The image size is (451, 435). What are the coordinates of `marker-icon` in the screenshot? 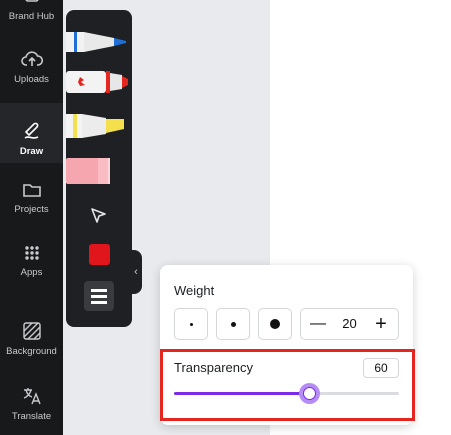 It's located at (97, 82).